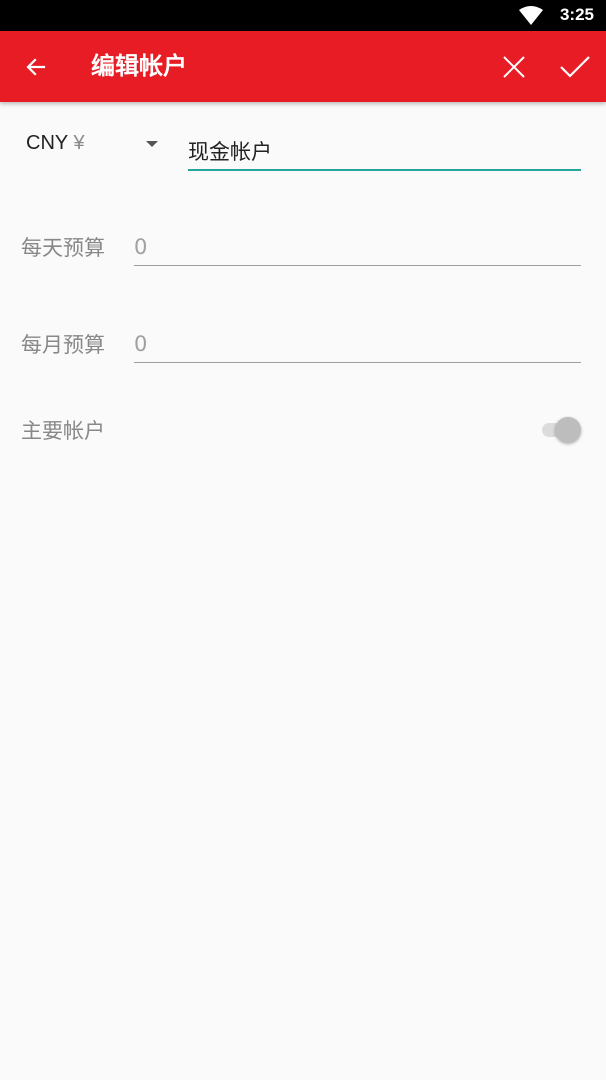  I want to click on dropdown-arrow-icon, so click(152, 144).